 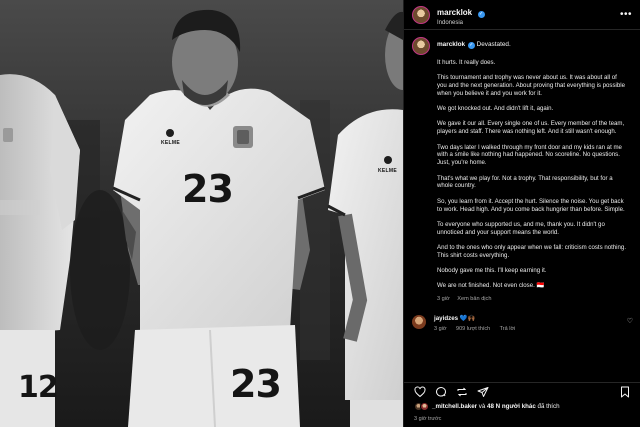 What do you see at coordinates (482, 406) in the screenshot?
I see `likes-connector: và` at bounding box center [482, 406].